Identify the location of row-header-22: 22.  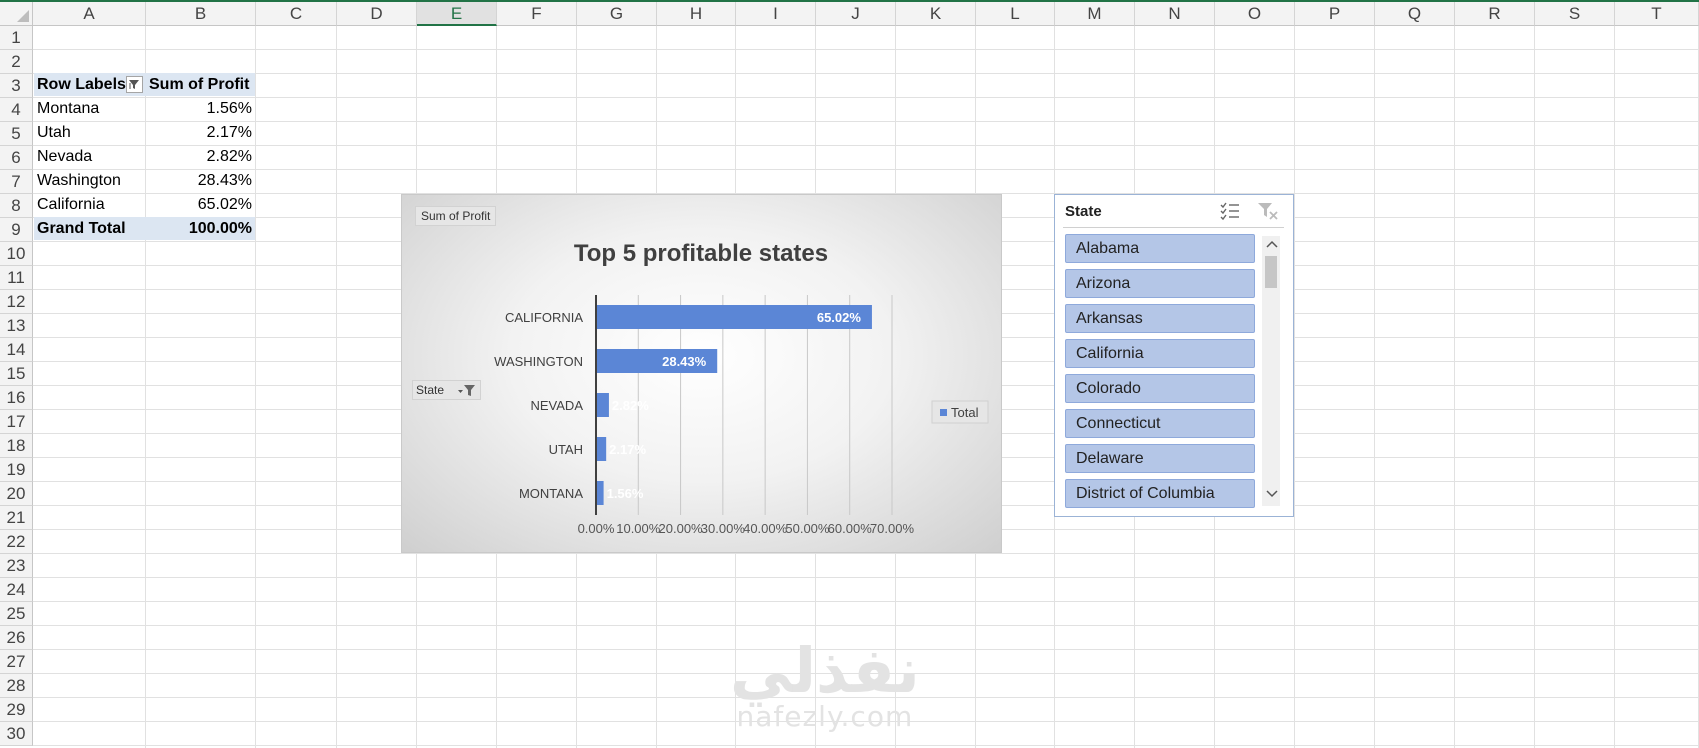
(16, 542).